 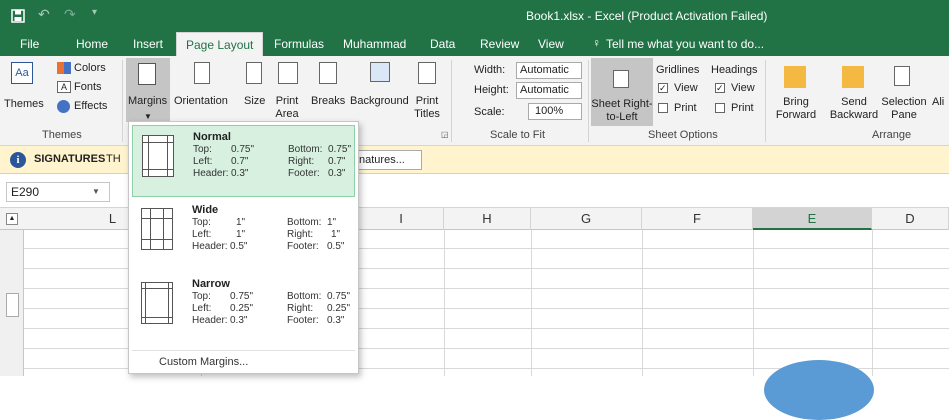 I want to click on select-all-corner: ▲, so click(x=12, y=219).